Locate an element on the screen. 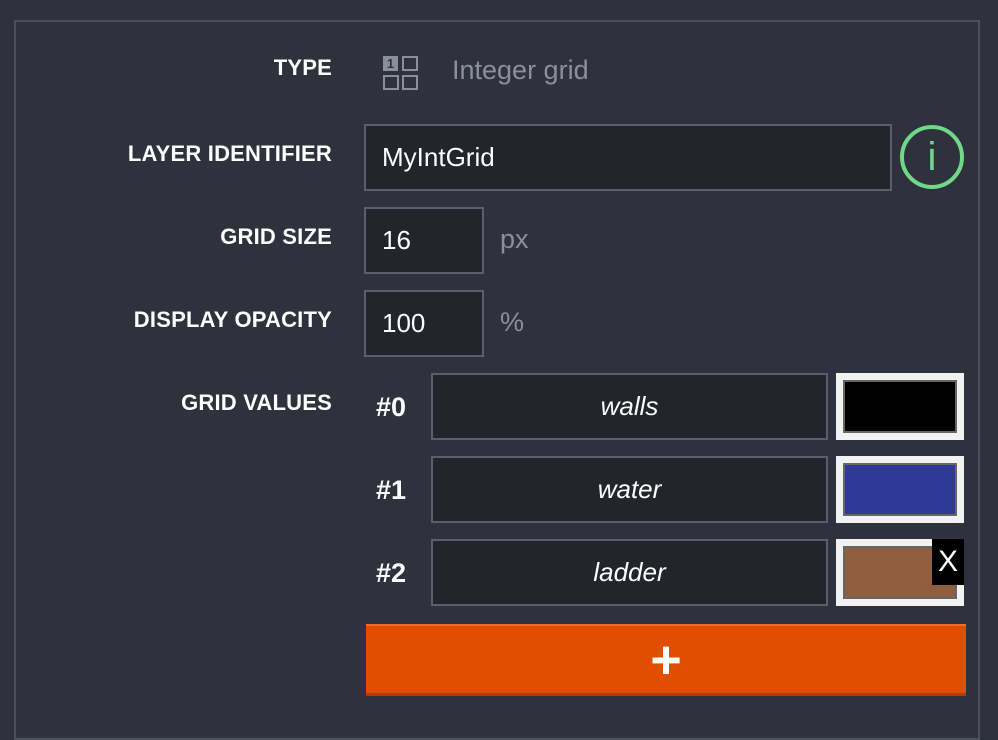 Image resolution: width=998 pixels, height=740 pixels. info-icon-glyph: i is located at coordinates (932, 156).